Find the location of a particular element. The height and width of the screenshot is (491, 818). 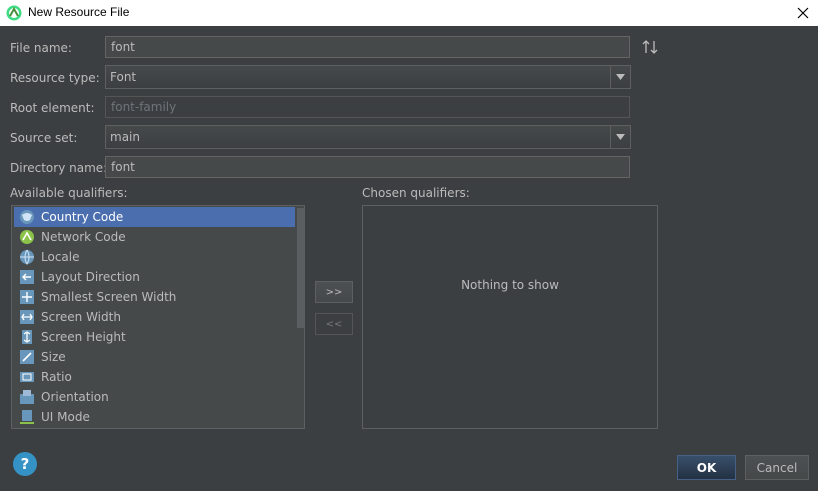

close-button is located at coordinates (803, 13).